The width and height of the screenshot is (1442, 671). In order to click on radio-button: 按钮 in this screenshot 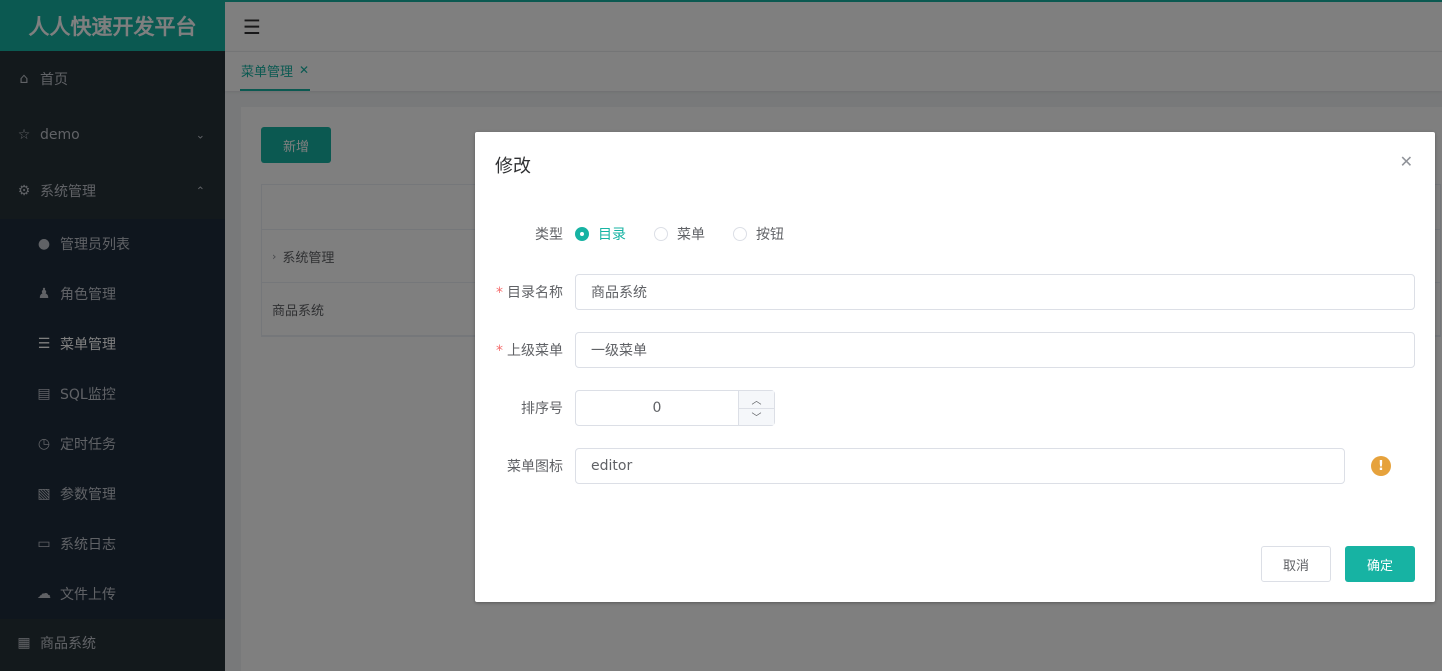, I will do `click(758, 234)`.